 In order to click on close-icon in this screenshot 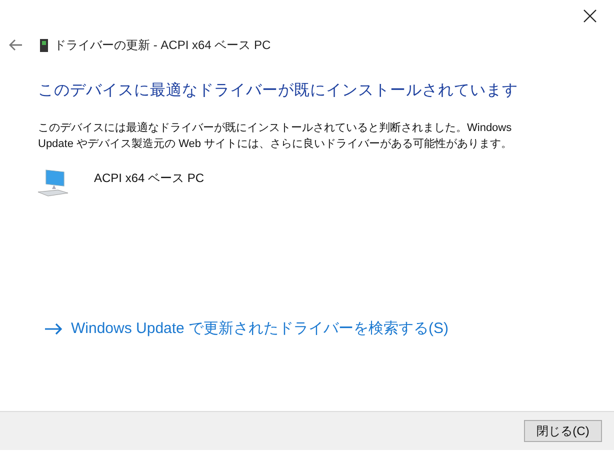, I will do `click(590, 16)`.